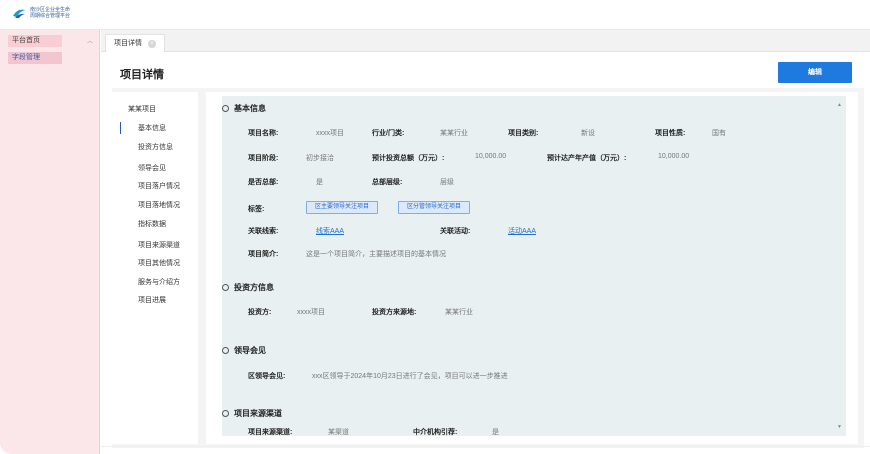  I want to click on tab-label: 项目详情, so click(128, 43).